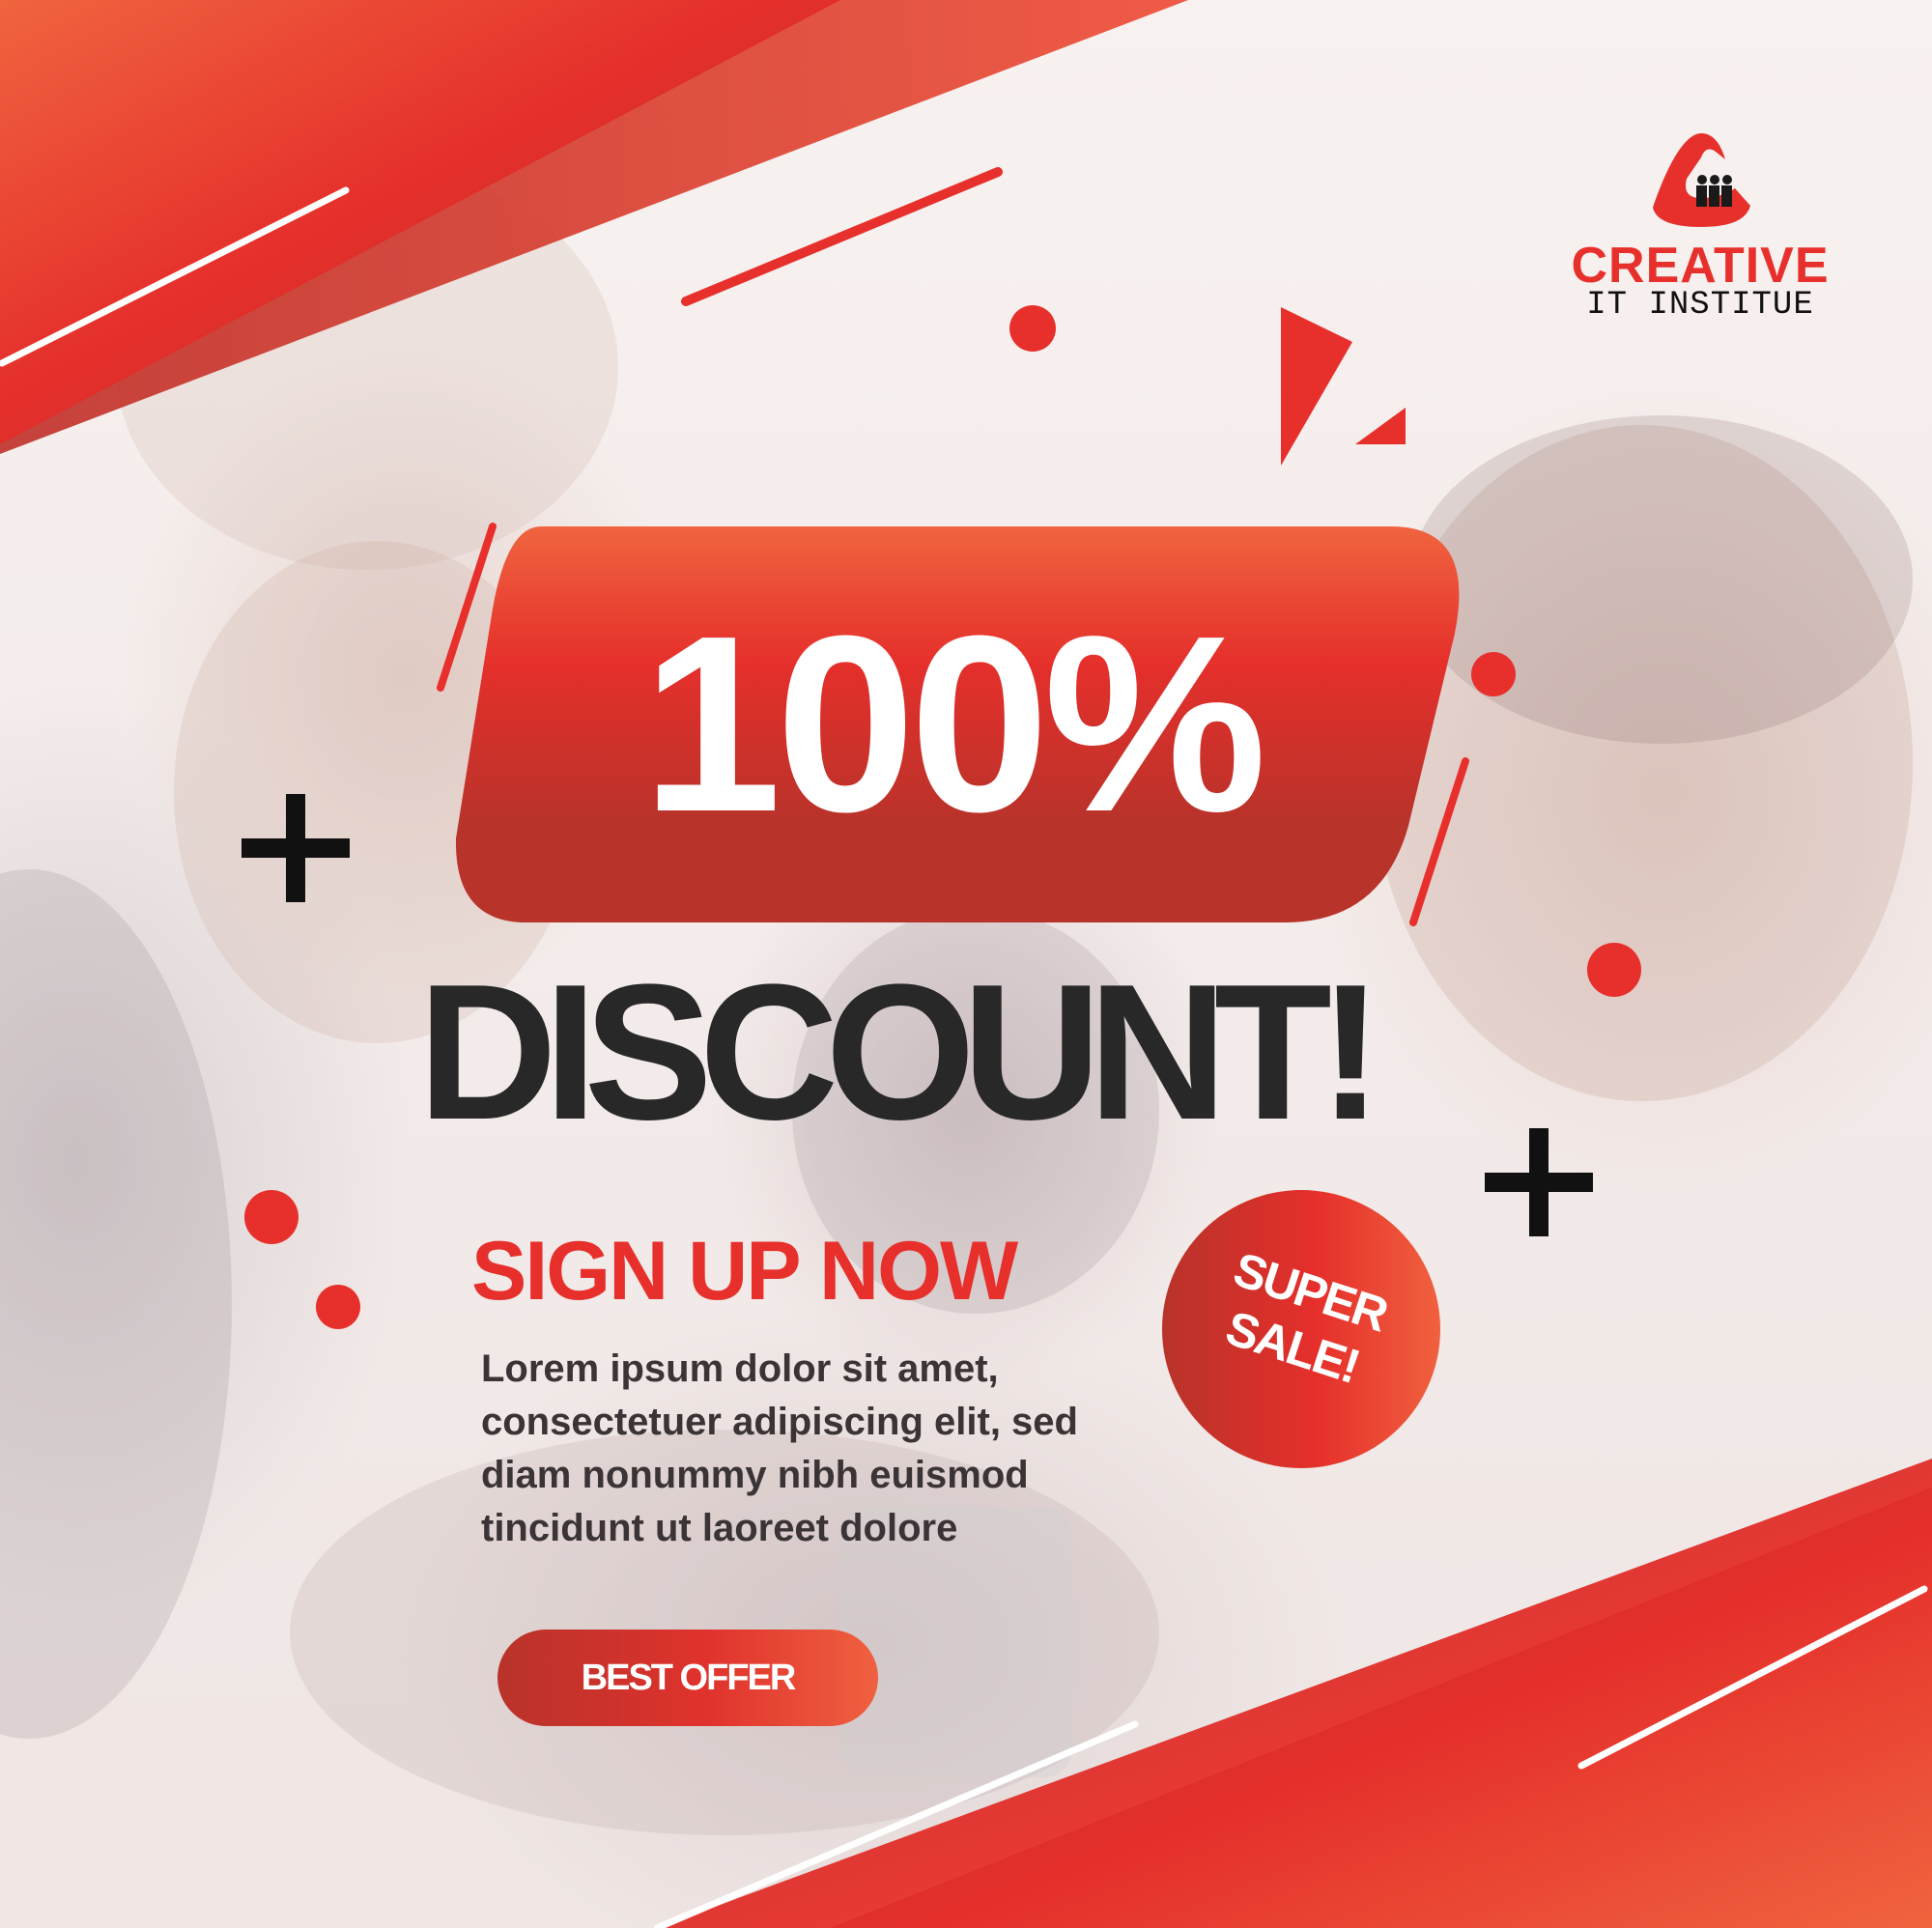 The width and height of the screenshot is (1932, 1928). I want to click on headline-percent: 100%, so click(954, 725).